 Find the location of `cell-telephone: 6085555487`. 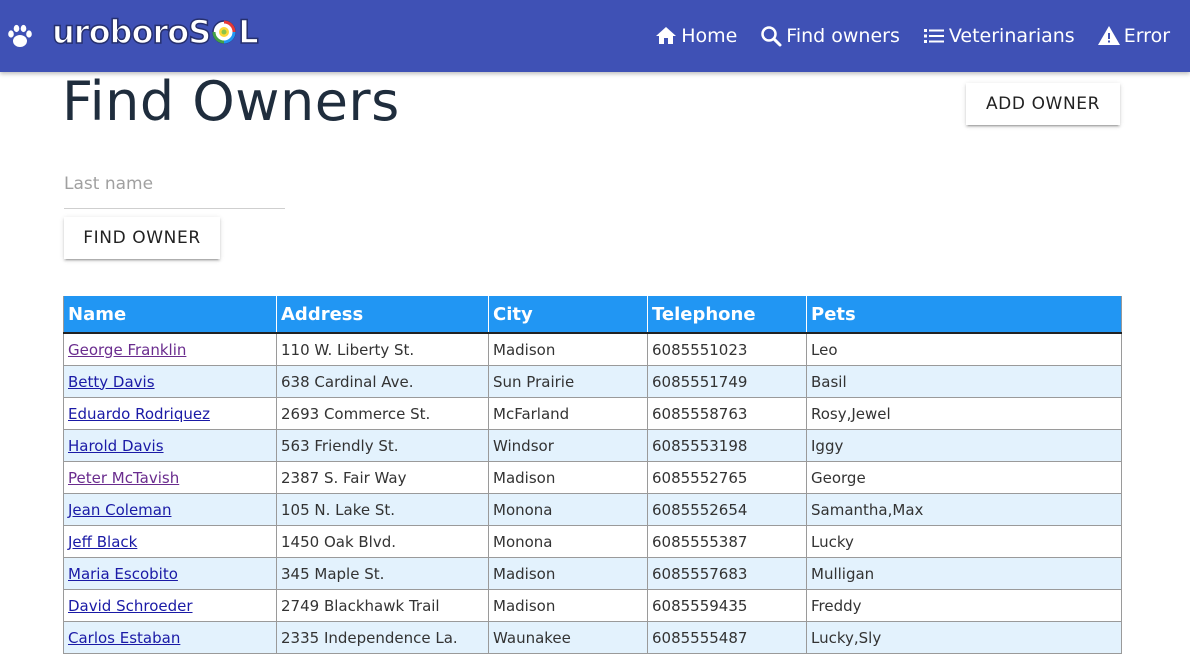

cell-telephone: 6085555487 is located at coordinates (727, 637).